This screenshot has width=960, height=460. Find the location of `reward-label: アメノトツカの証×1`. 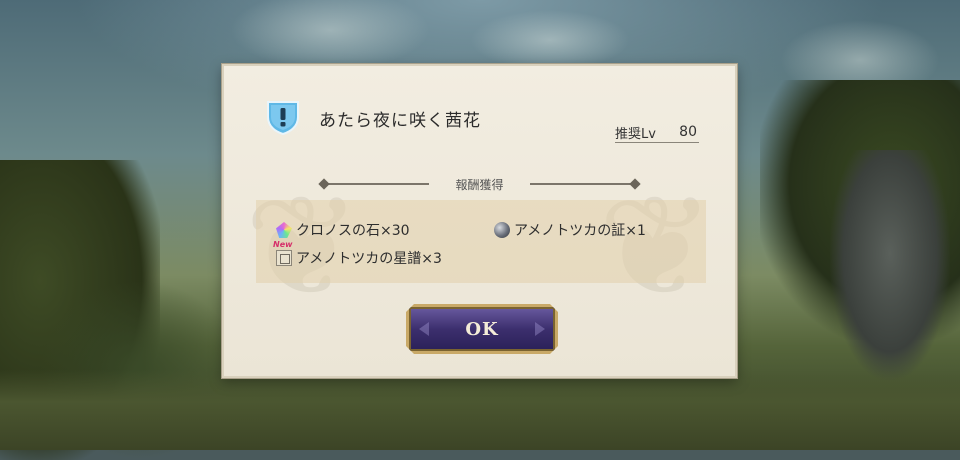

reward-label: アメノトツカの証×1 is located at coordinates (580, 231).